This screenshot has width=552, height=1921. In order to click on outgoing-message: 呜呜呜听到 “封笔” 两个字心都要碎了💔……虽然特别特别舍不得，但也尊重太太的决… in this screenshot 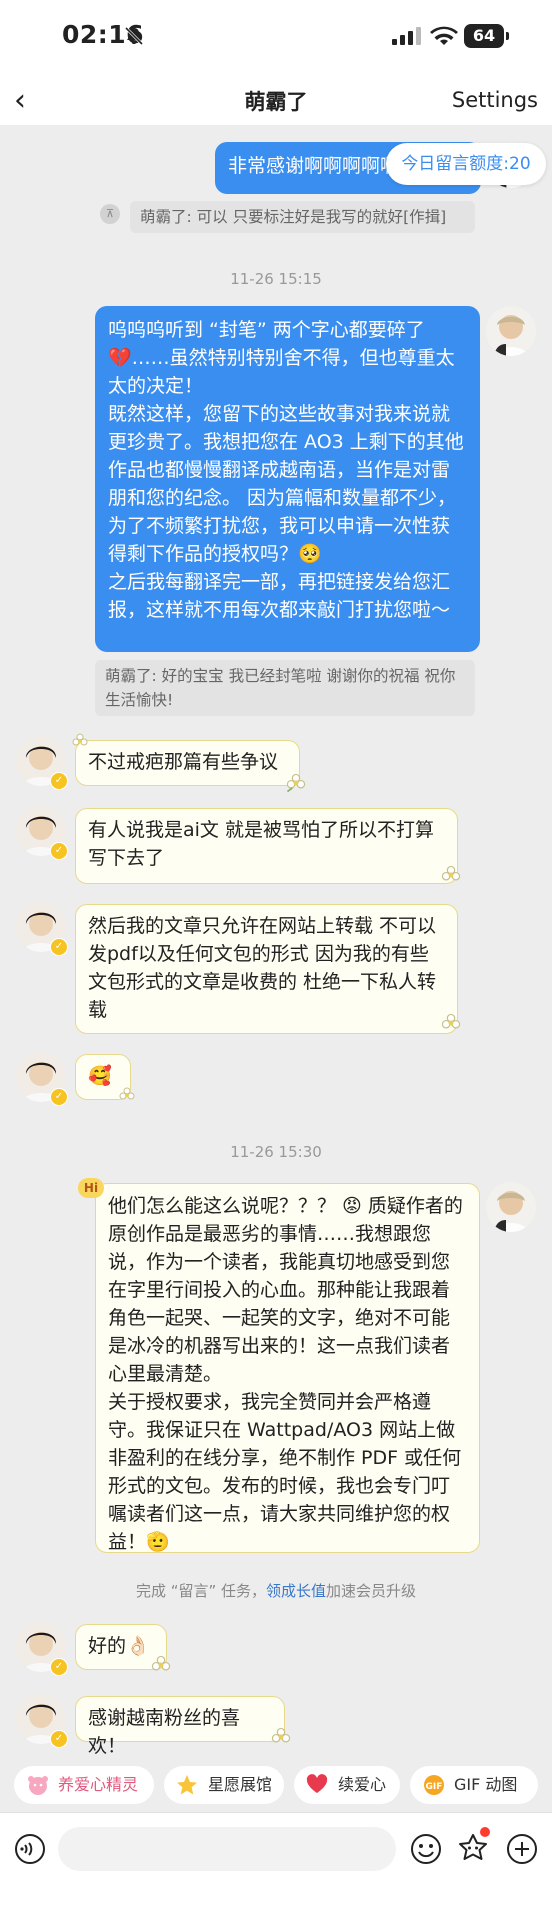, I will do `click(287, 479)`.